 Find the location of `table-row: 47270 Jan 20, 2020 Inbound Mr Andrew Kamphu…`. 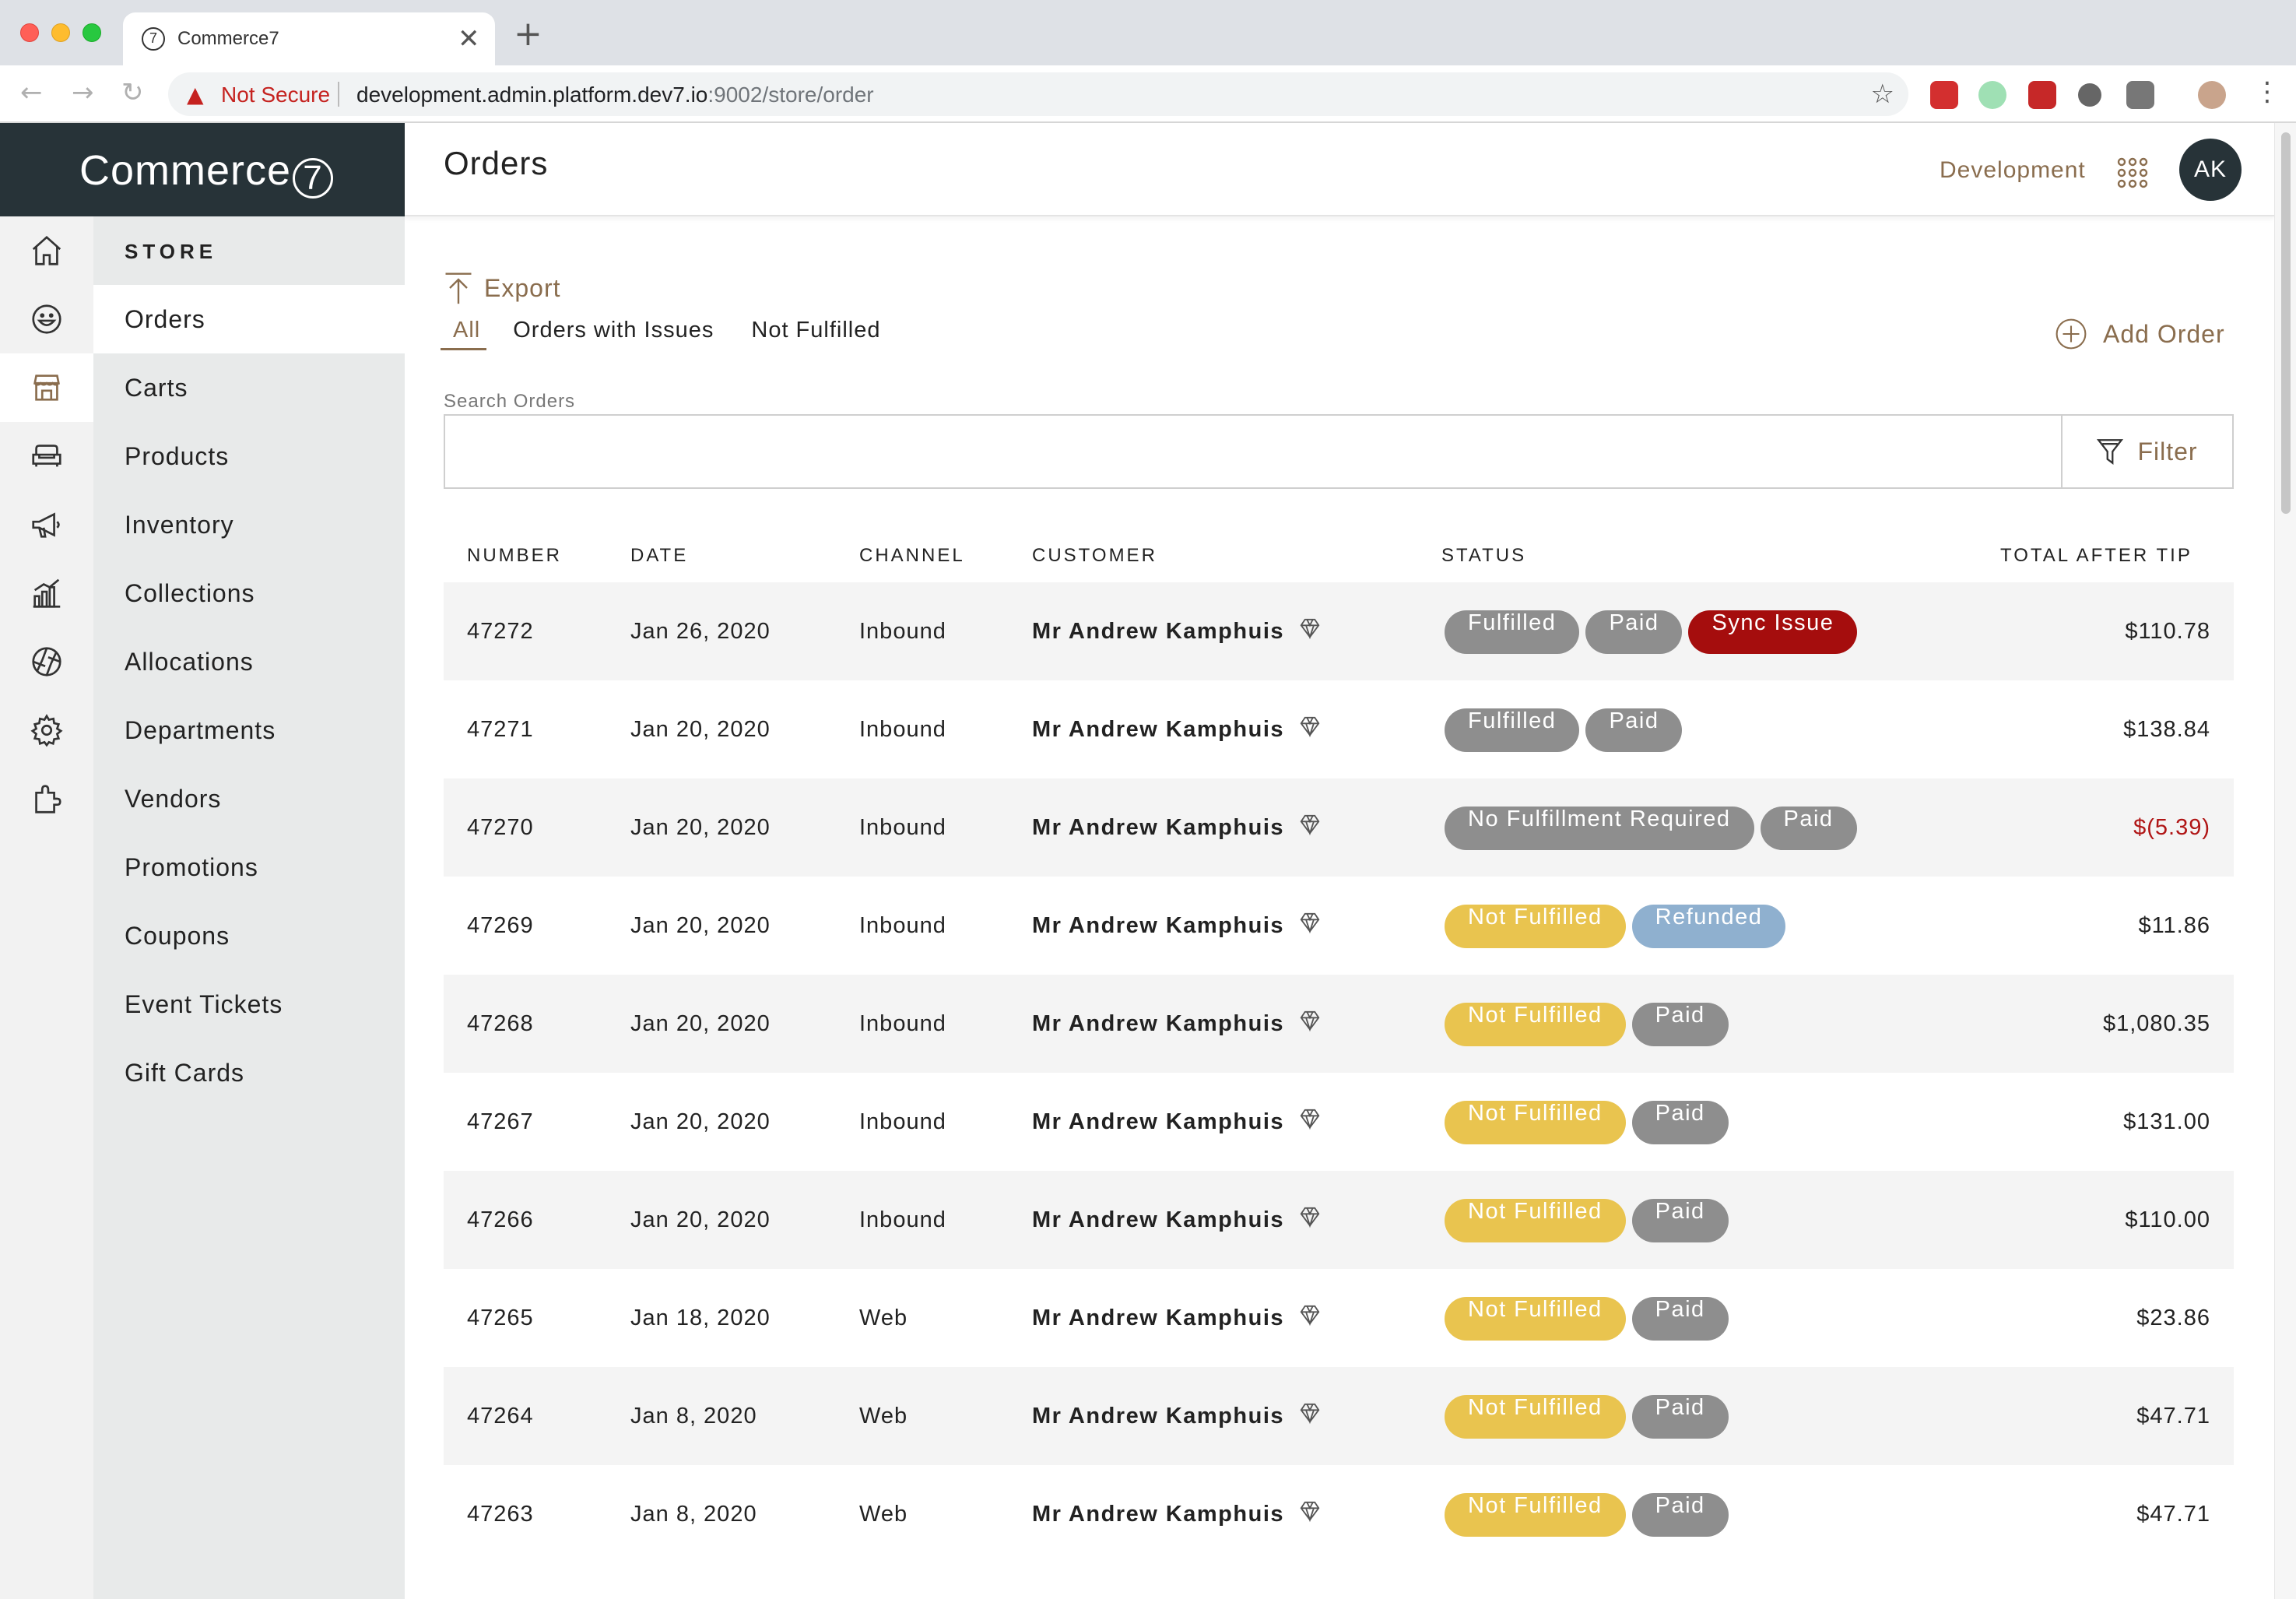

table-row: 47270 Jan 20, 2020 Inbound Mr Andrew Kamphu… is located at coordinates (1339, 828).